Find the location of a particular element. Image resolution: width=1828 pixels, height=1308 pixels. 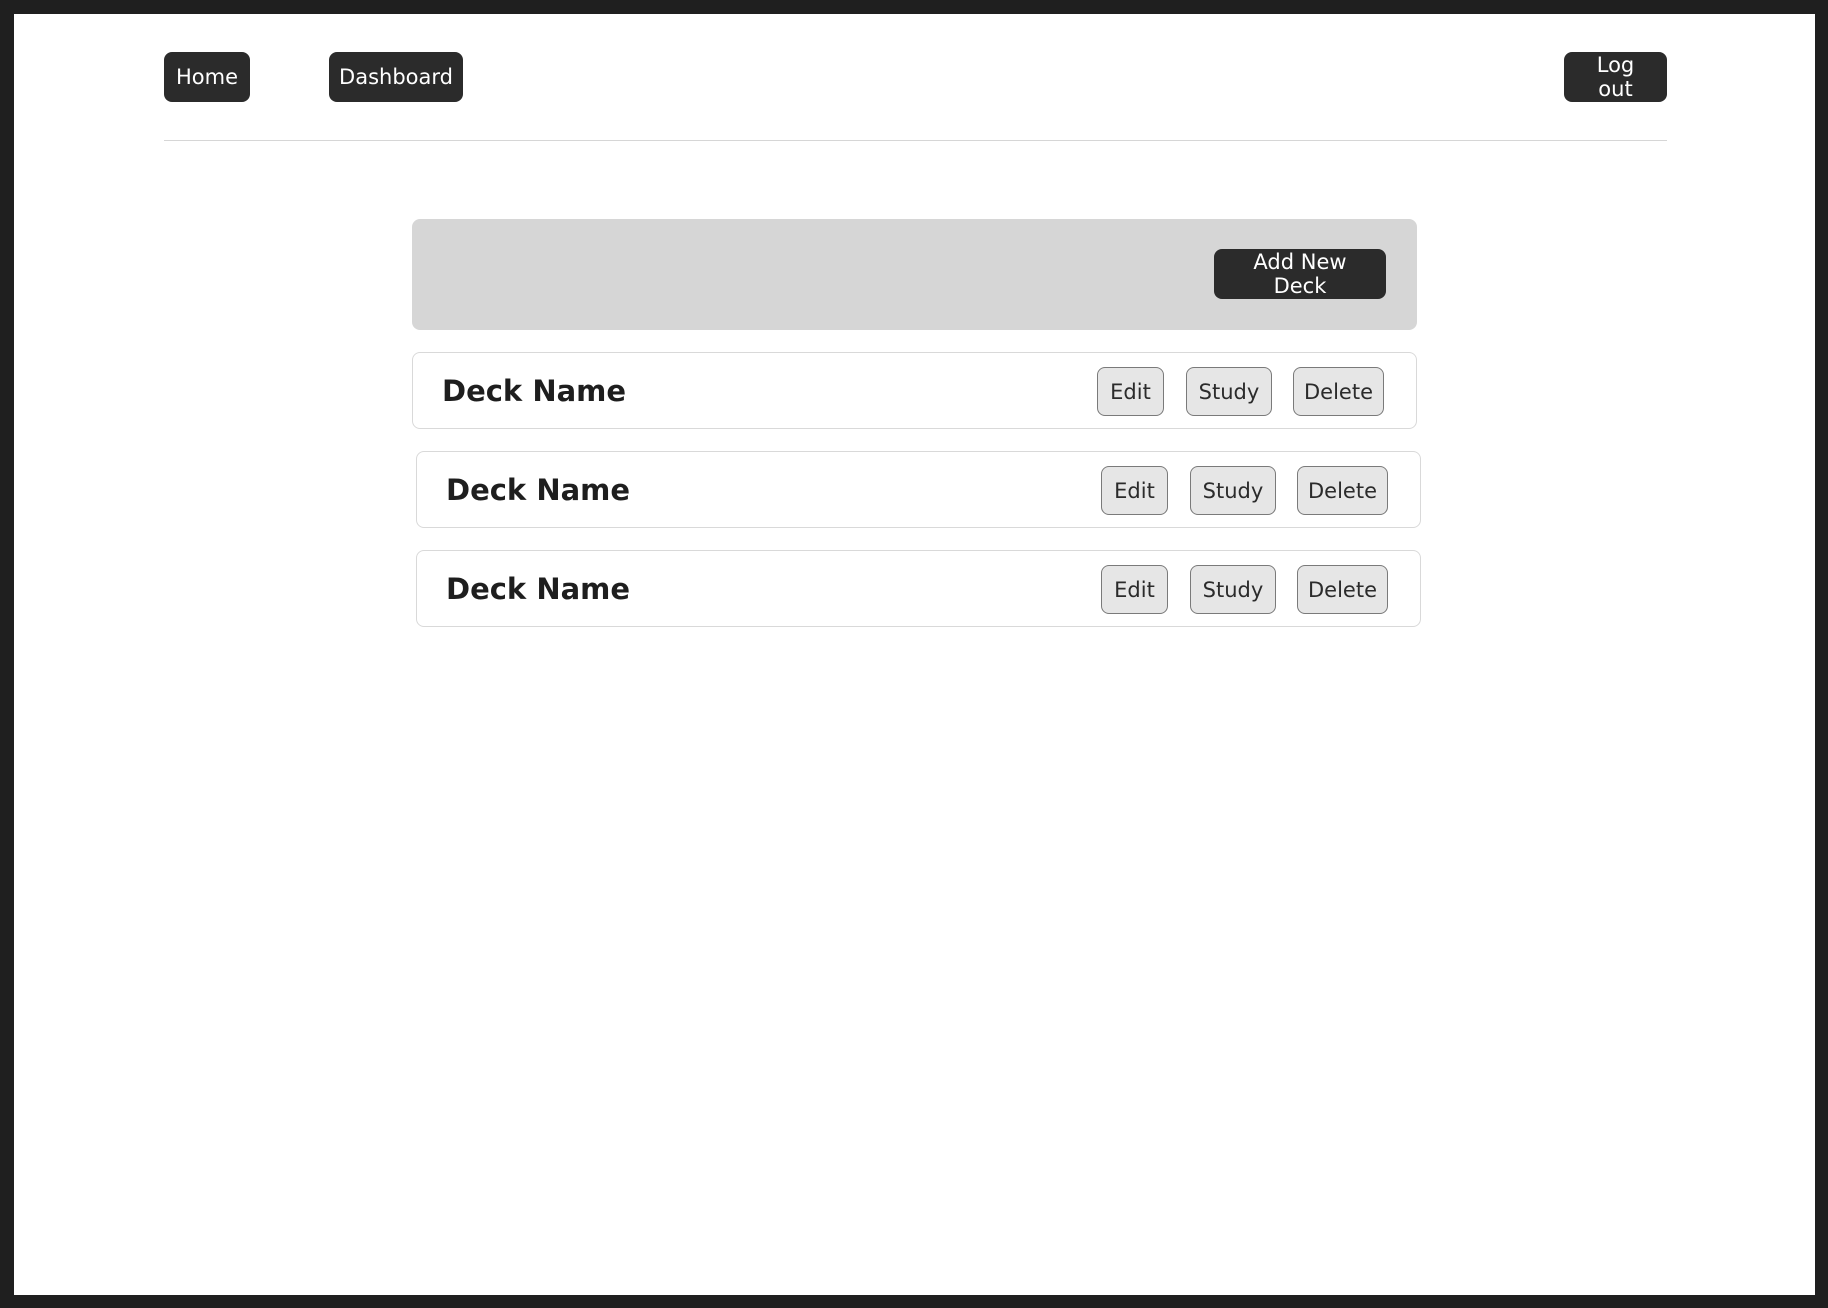

deck-toolbar: Add New Deck is located at coordinates (914, 274).